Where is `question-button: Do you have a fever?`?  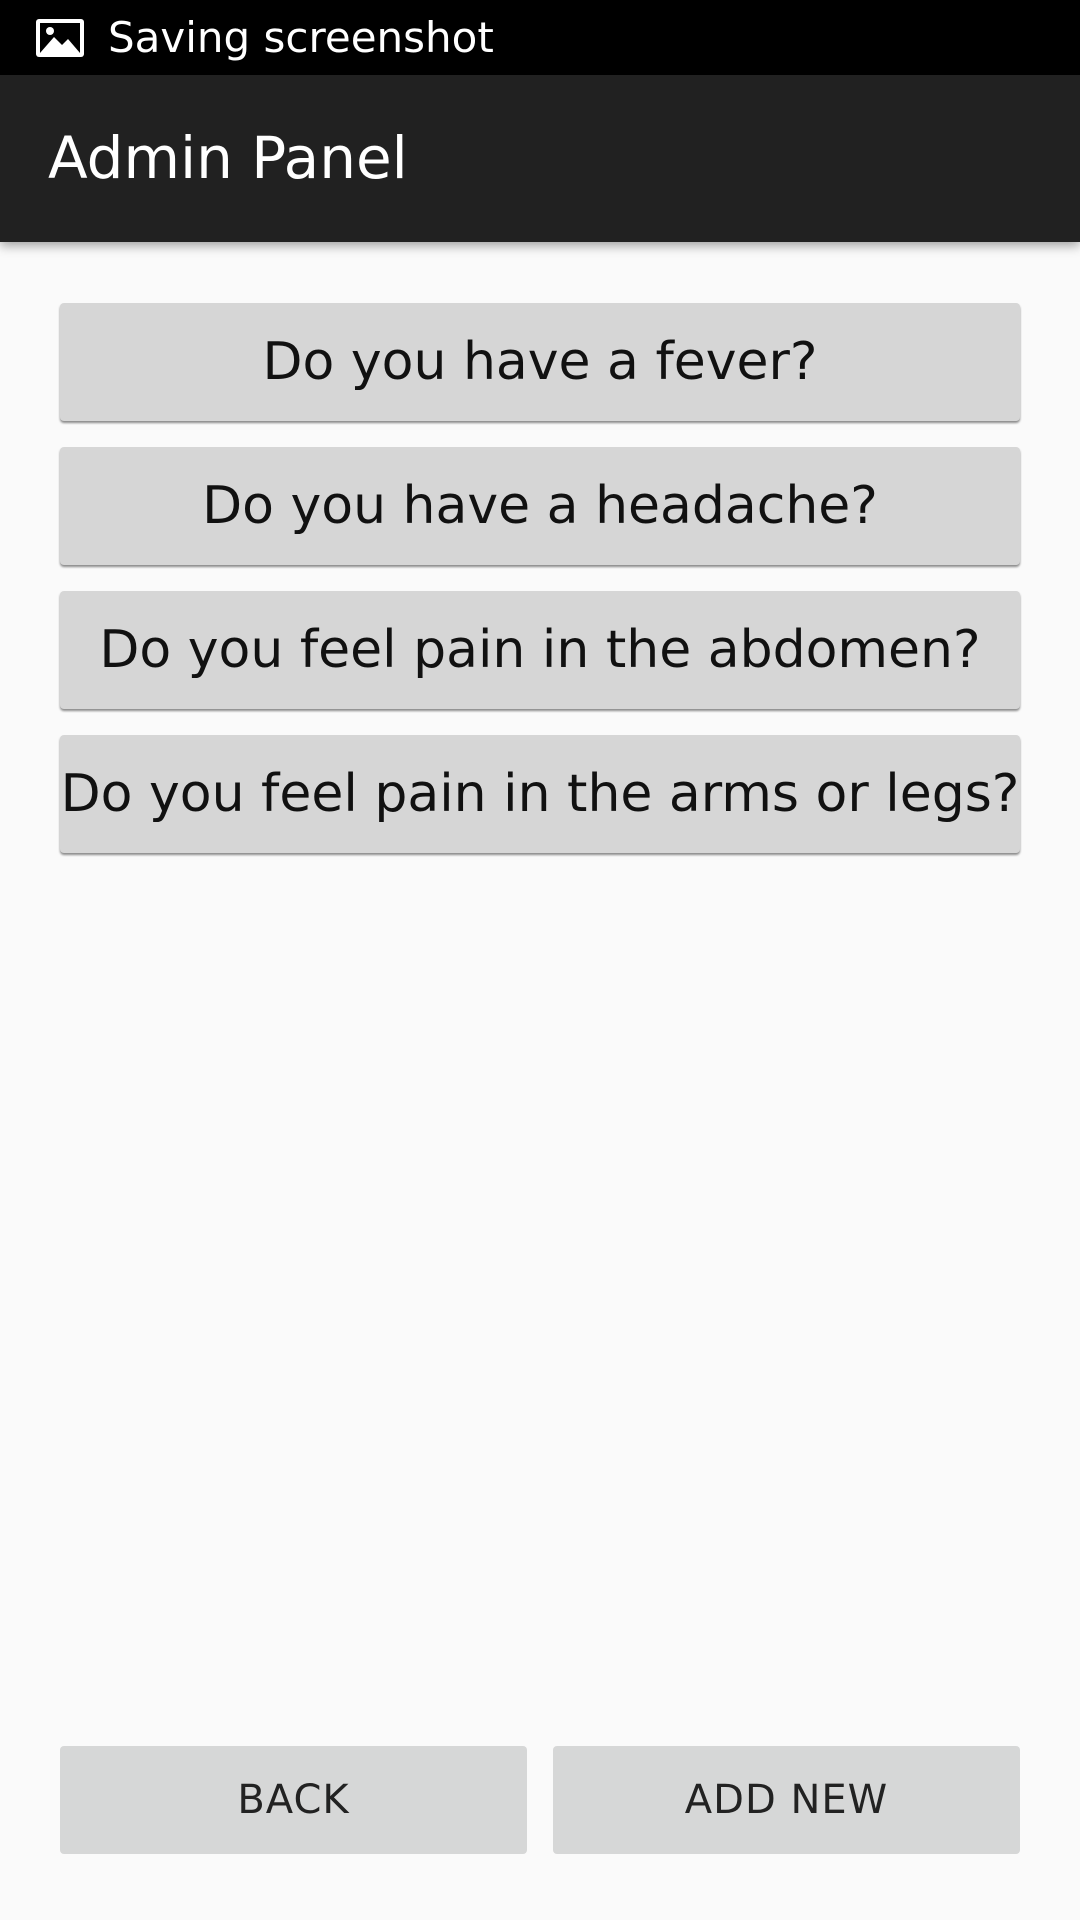 question-button: Do you have a fever? is located at coordinates (540, 362).